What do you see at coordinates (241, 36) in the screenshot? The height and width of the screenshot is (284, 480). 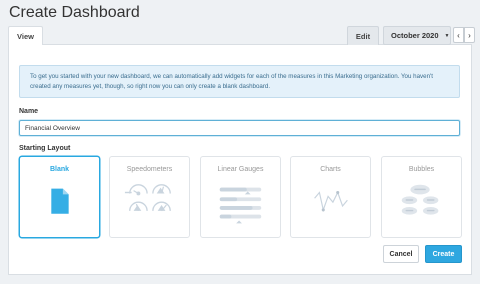 I see `tab-bar: View Edit October 2020 ▼ ‹ ›` at bounding box center [241, 36].